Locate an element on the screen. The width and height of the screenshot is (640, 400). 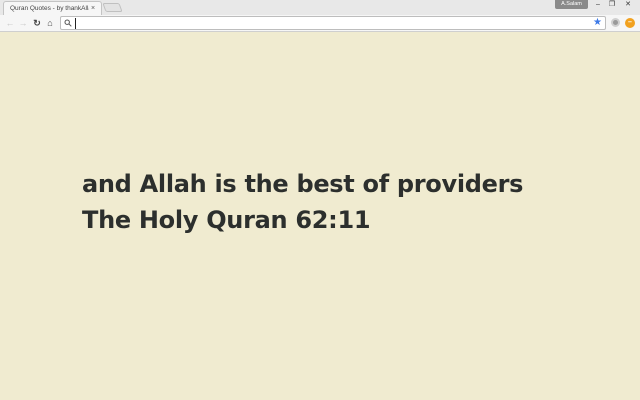
bookmark-star-icon: ★ is located at coordinates (597, 23).